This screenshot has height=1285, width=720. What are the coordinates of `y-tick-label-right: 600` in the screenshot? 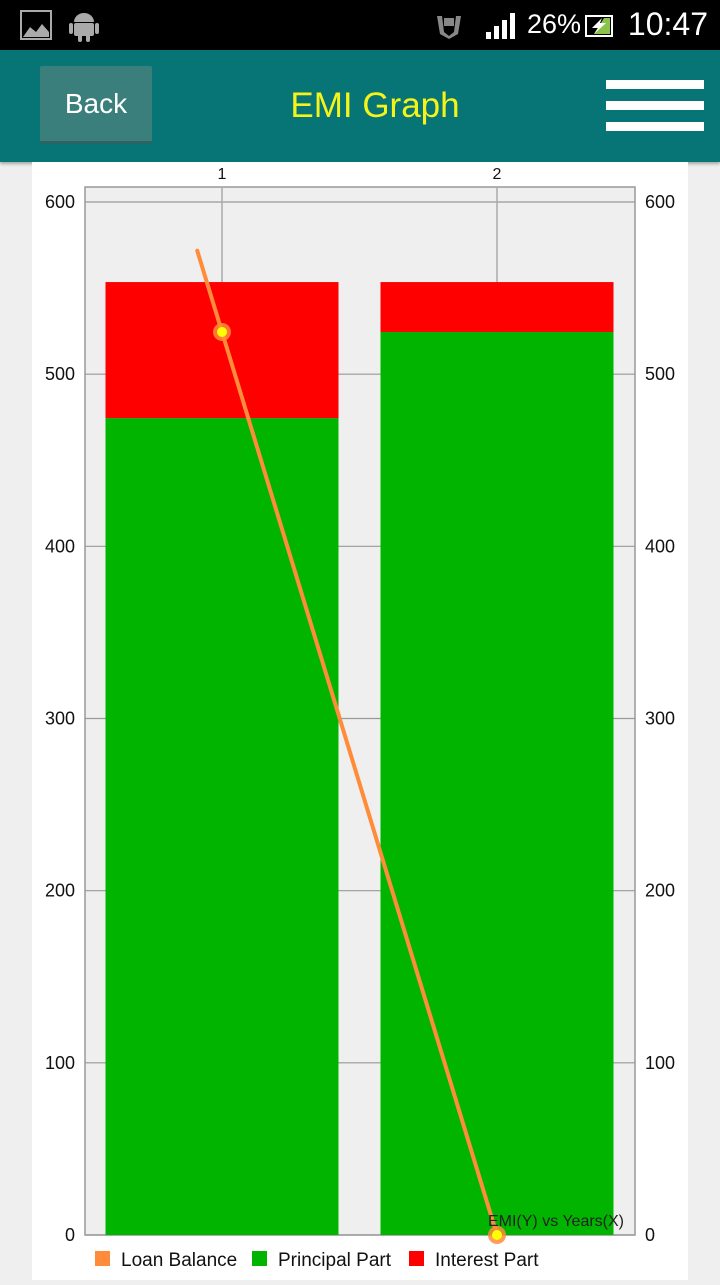 It's located at (660, 202).